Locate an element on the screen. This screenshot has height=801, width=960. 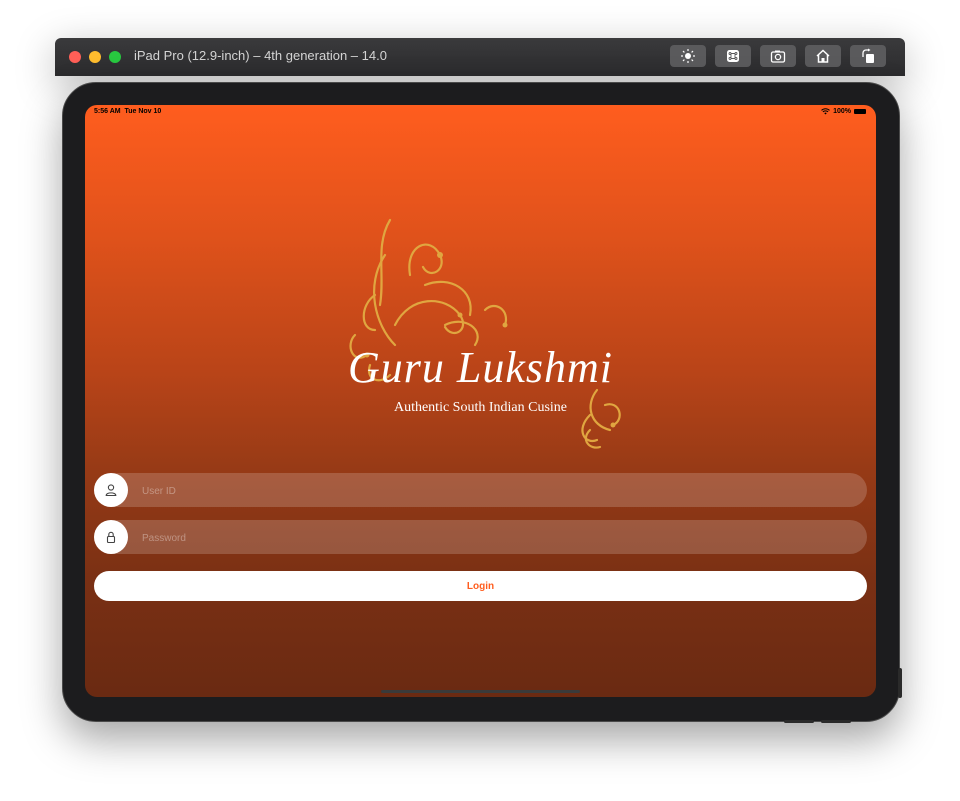
battery-icon is located at coordinates (860, 111).